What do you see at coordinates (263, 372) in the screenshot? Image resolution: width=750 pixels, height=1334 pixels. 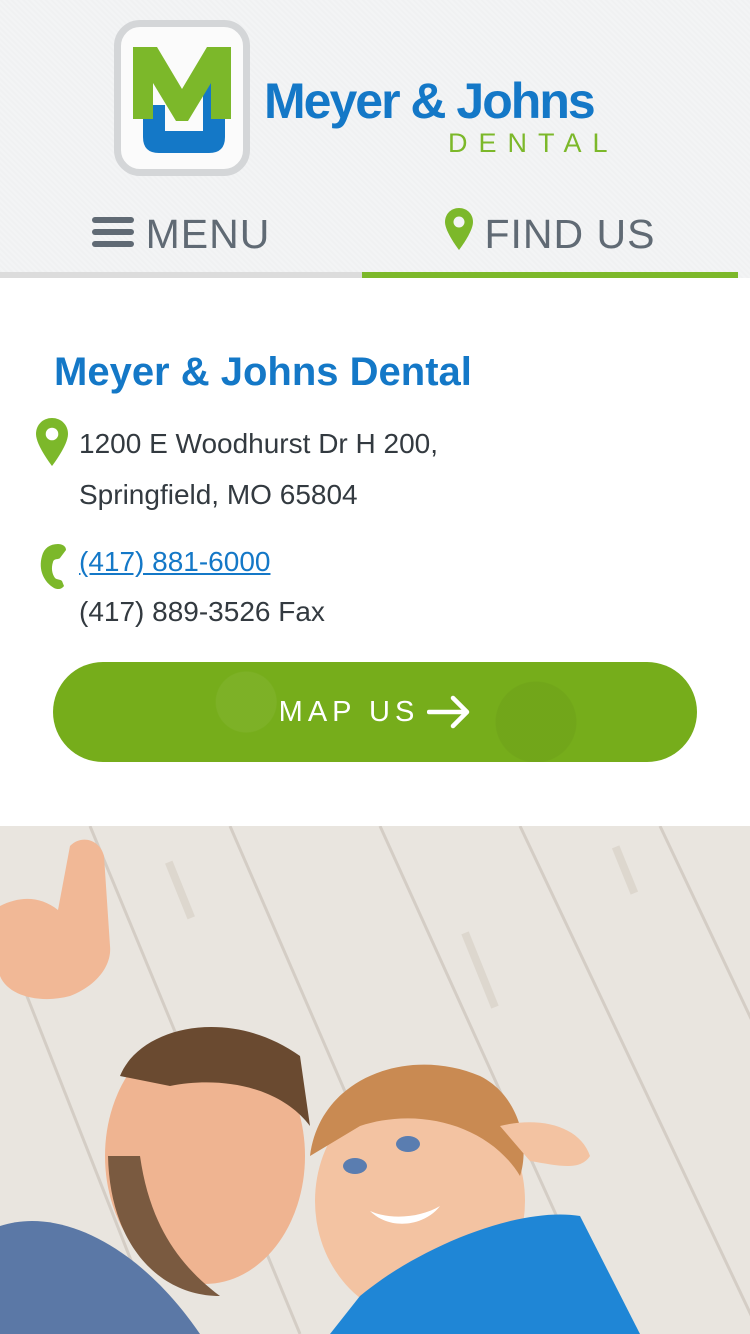 I see `office-name: Meyer & Johns Dental` at bounding box center [263, 372].